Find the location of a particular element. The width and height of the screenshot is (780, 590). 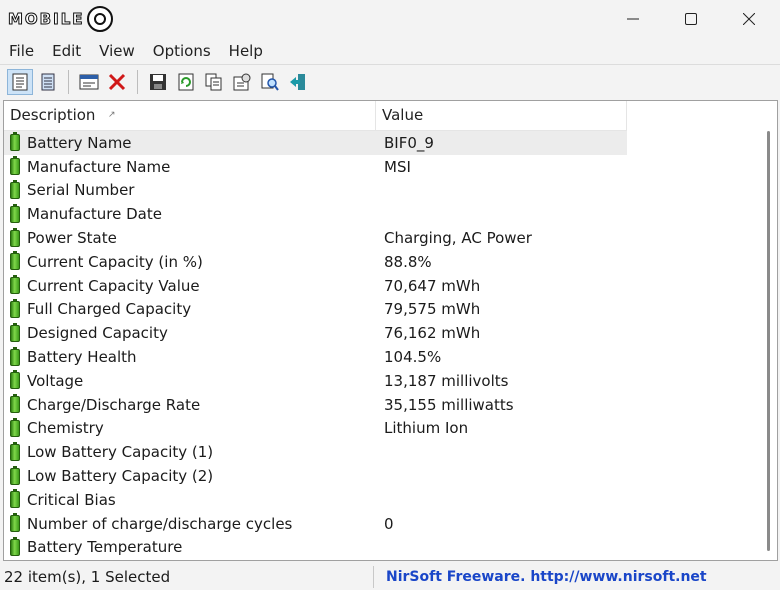

table-row: Battery Name BIF0_9 is located at coordinates (315, 143).